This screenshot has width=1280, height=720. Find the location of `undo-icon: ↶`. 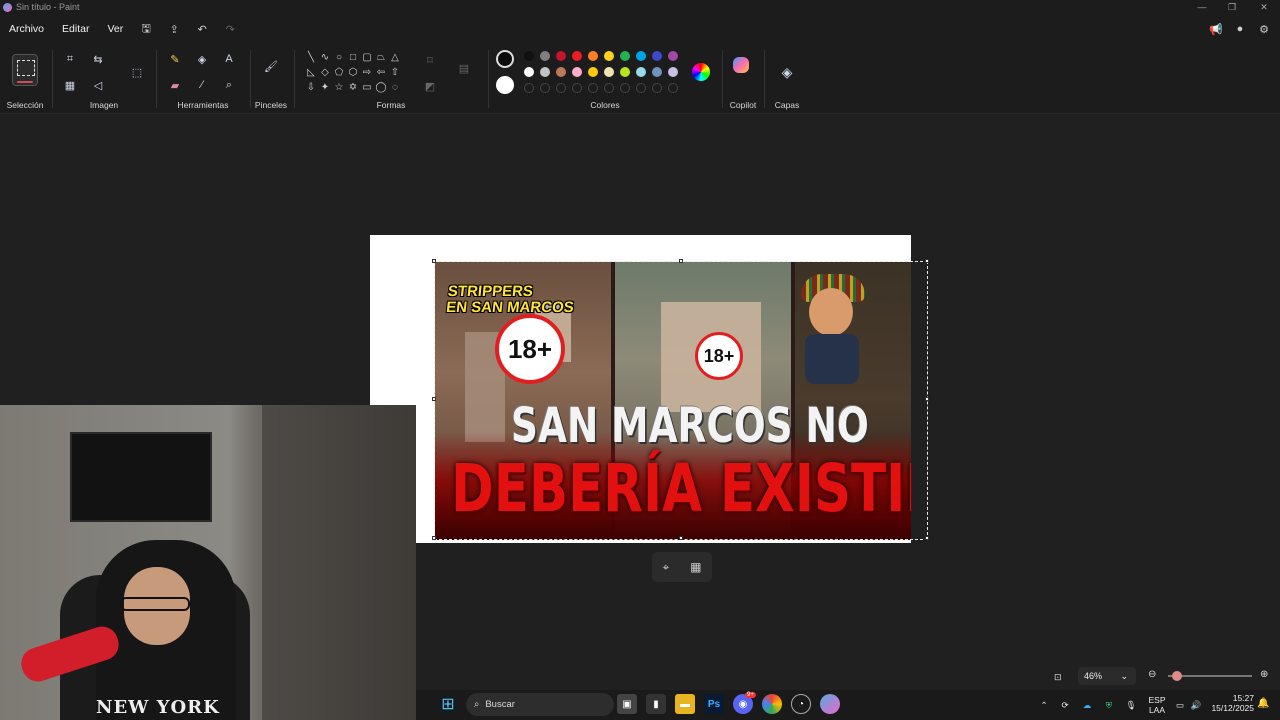

undo-icon: ↶ is located at coordinates (202, 29).